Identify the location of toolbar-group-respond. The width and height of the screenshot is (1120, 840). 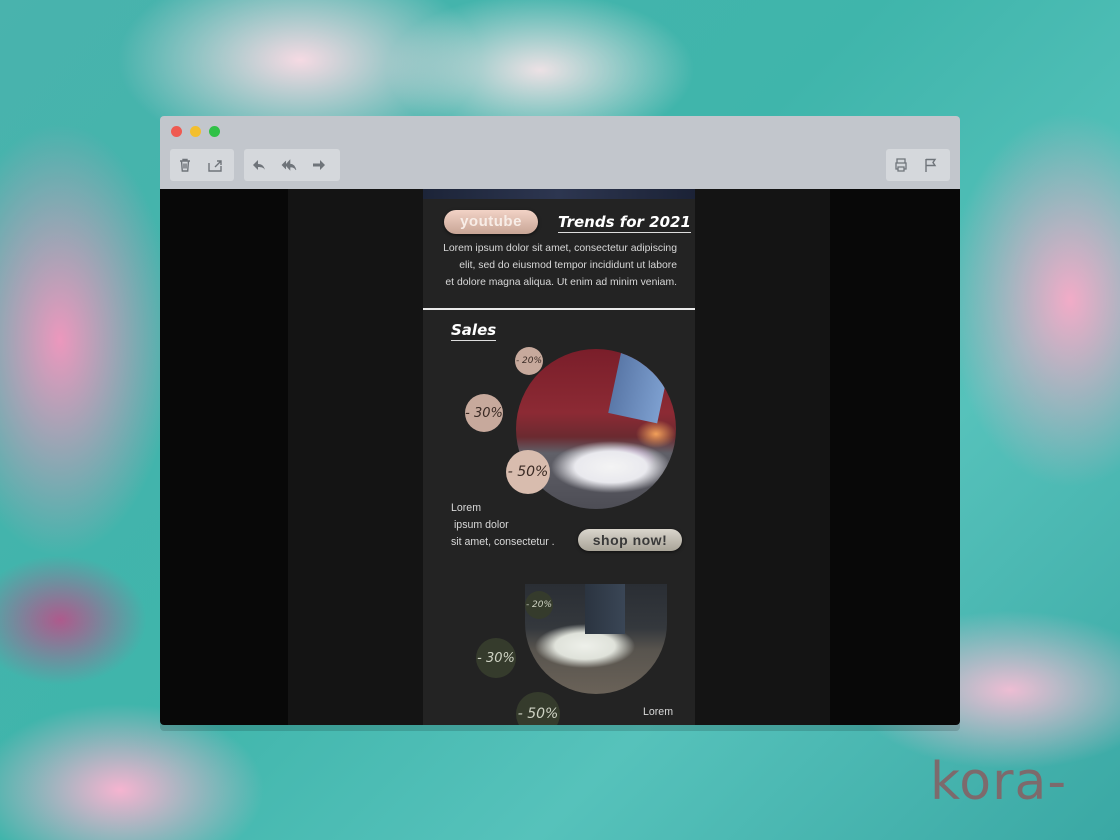
(292, 165).